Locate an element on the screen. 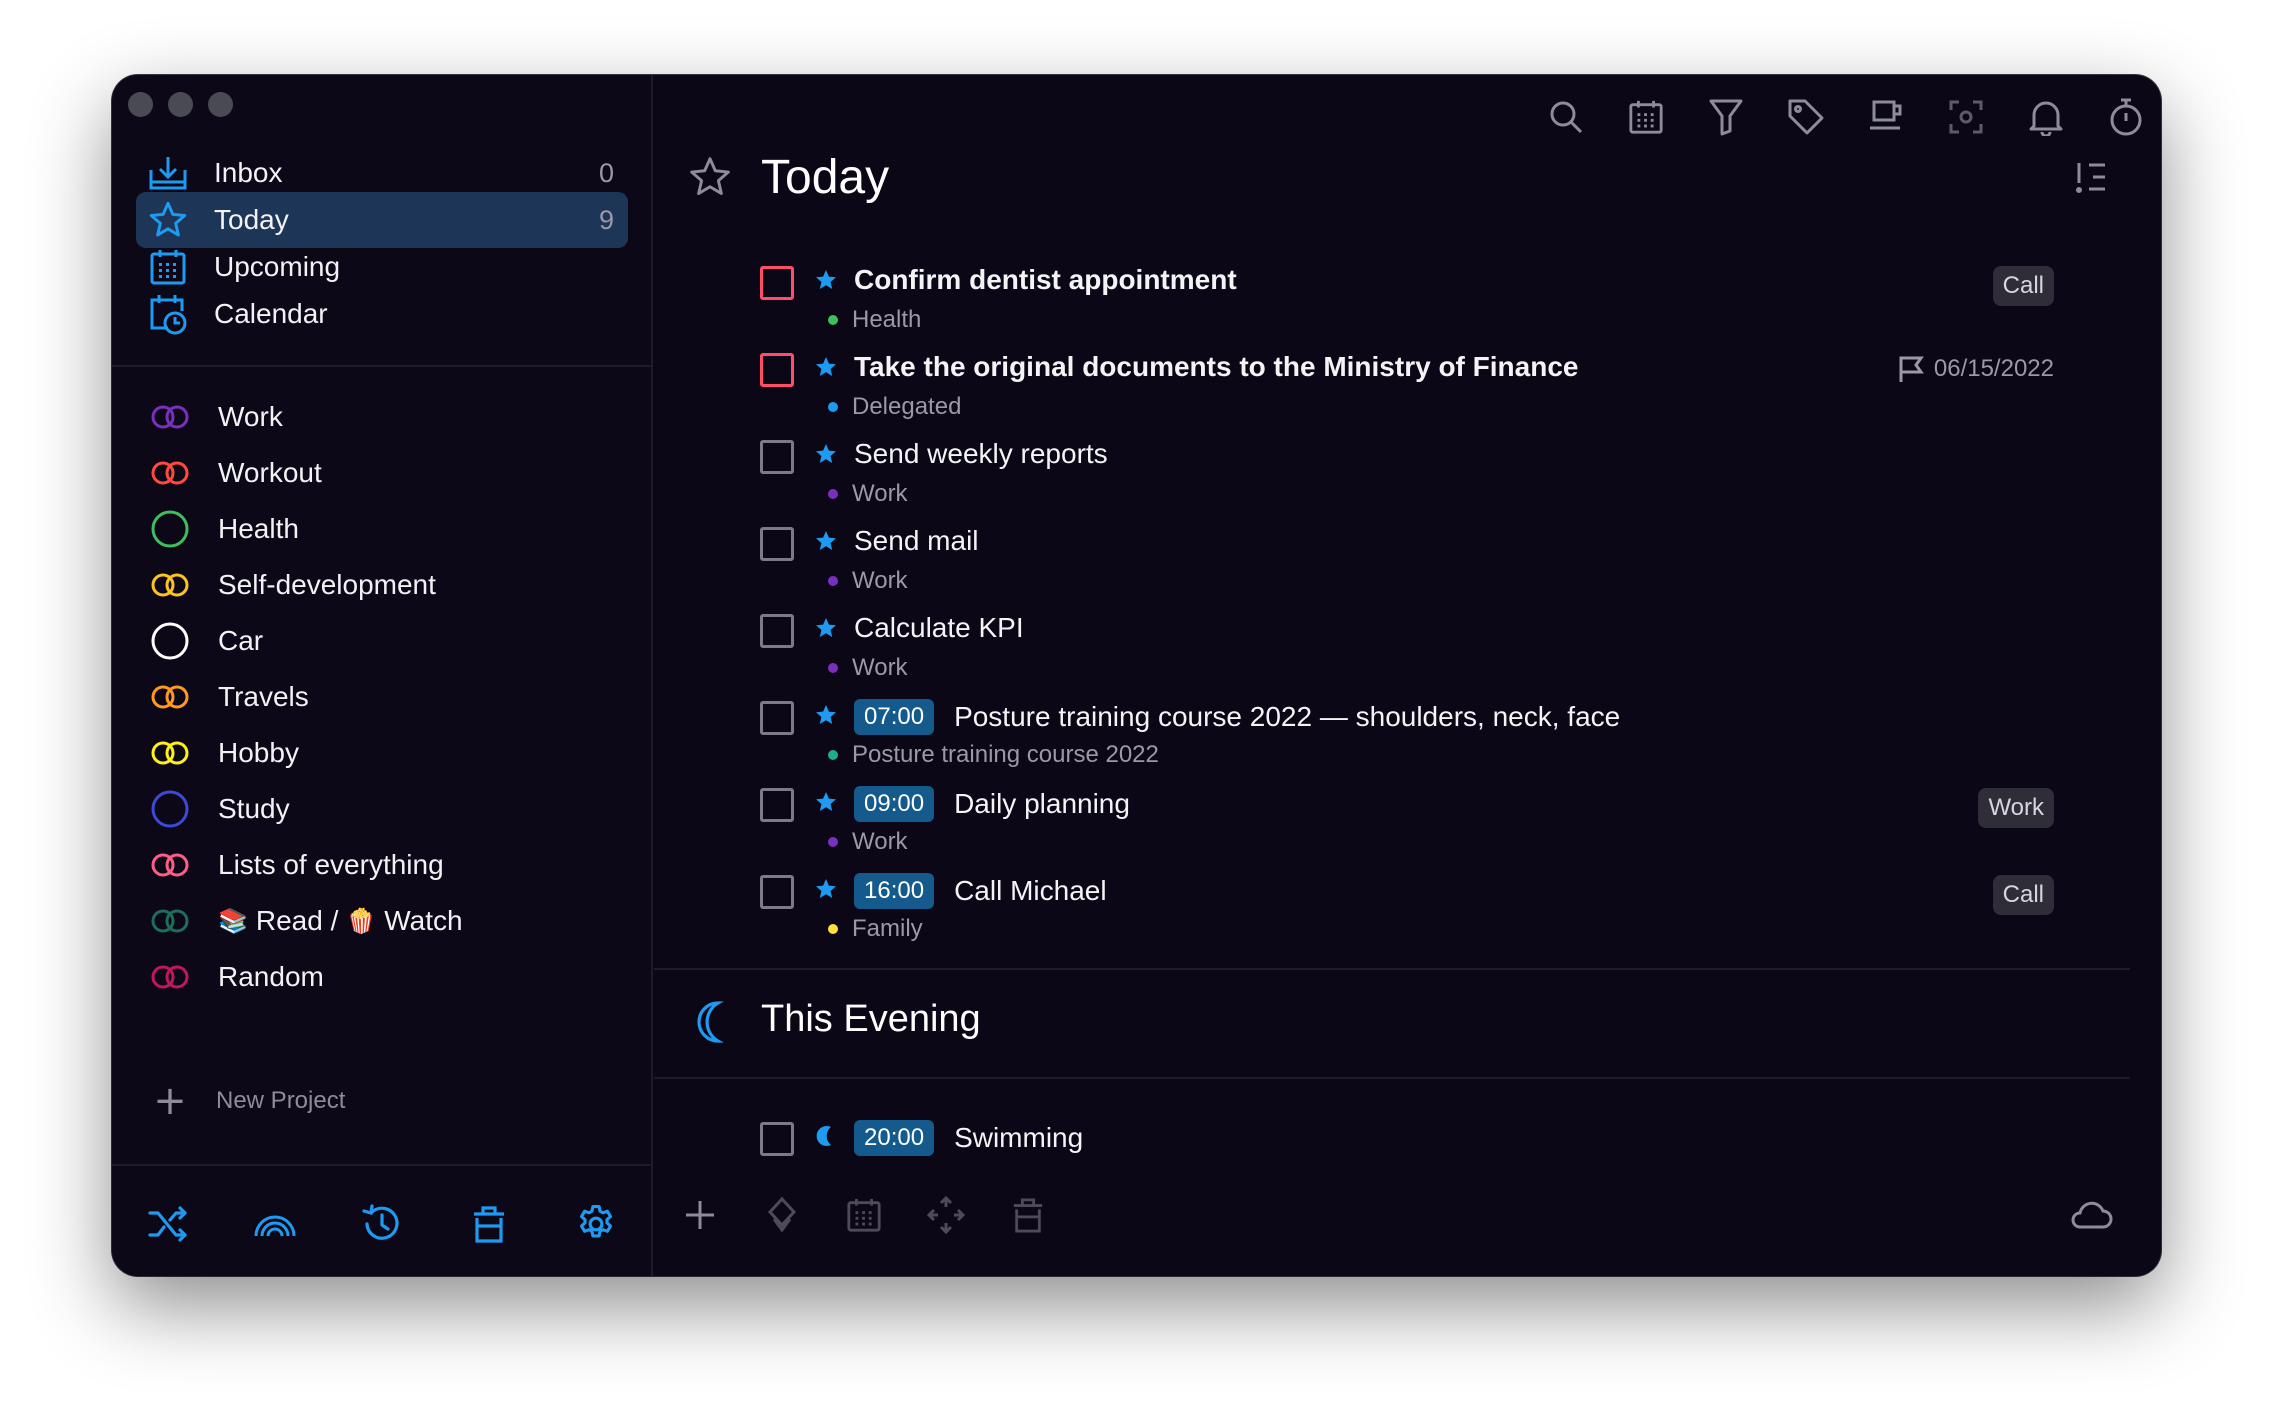  project-label-part1: Read / is located at coordinates (297, 920).